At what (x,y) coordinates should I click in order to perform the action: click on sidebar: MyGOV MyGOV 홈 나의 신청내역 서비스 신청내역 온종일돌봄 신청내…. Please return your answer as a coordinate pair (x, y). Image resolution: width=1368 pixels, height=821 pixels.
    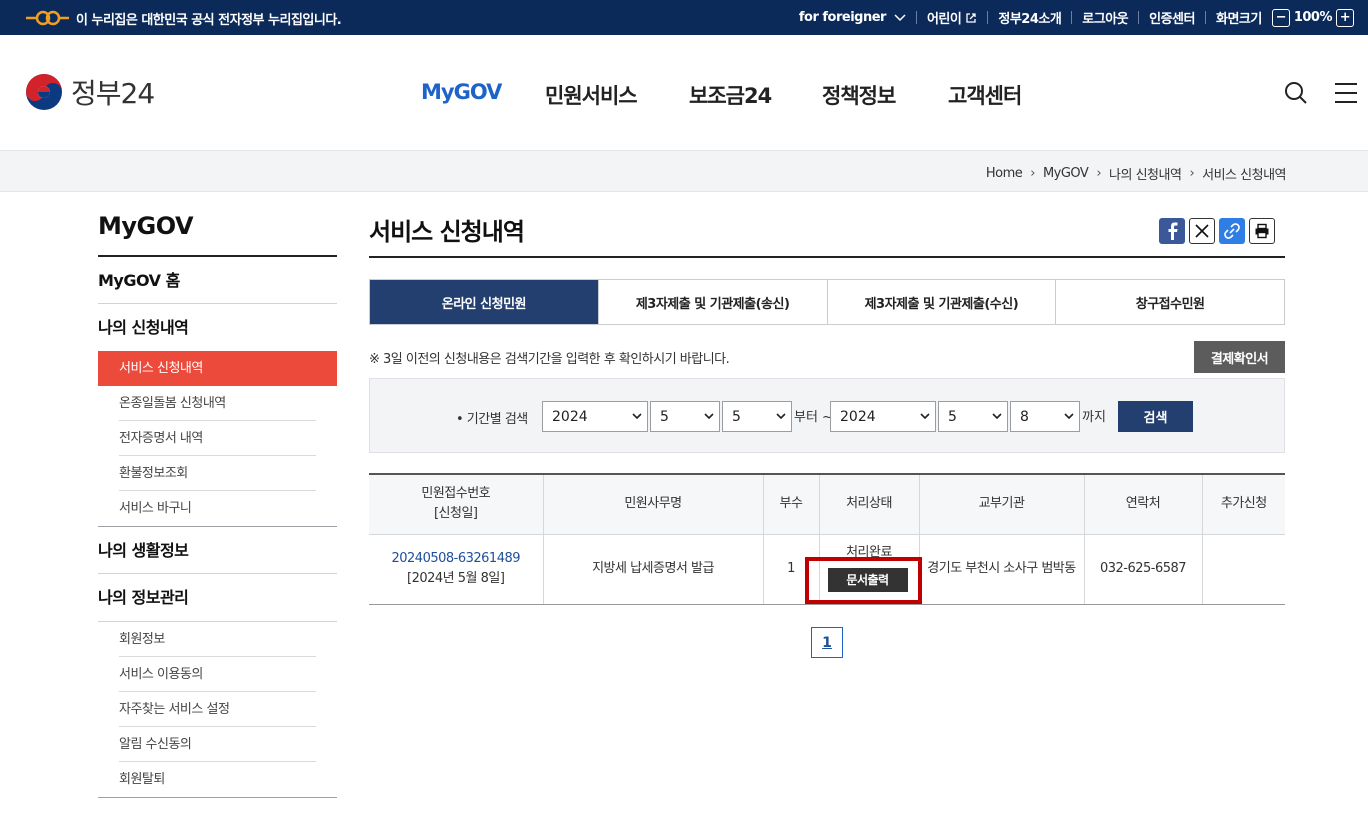
    Looking at the image, I should click on (217, 505).